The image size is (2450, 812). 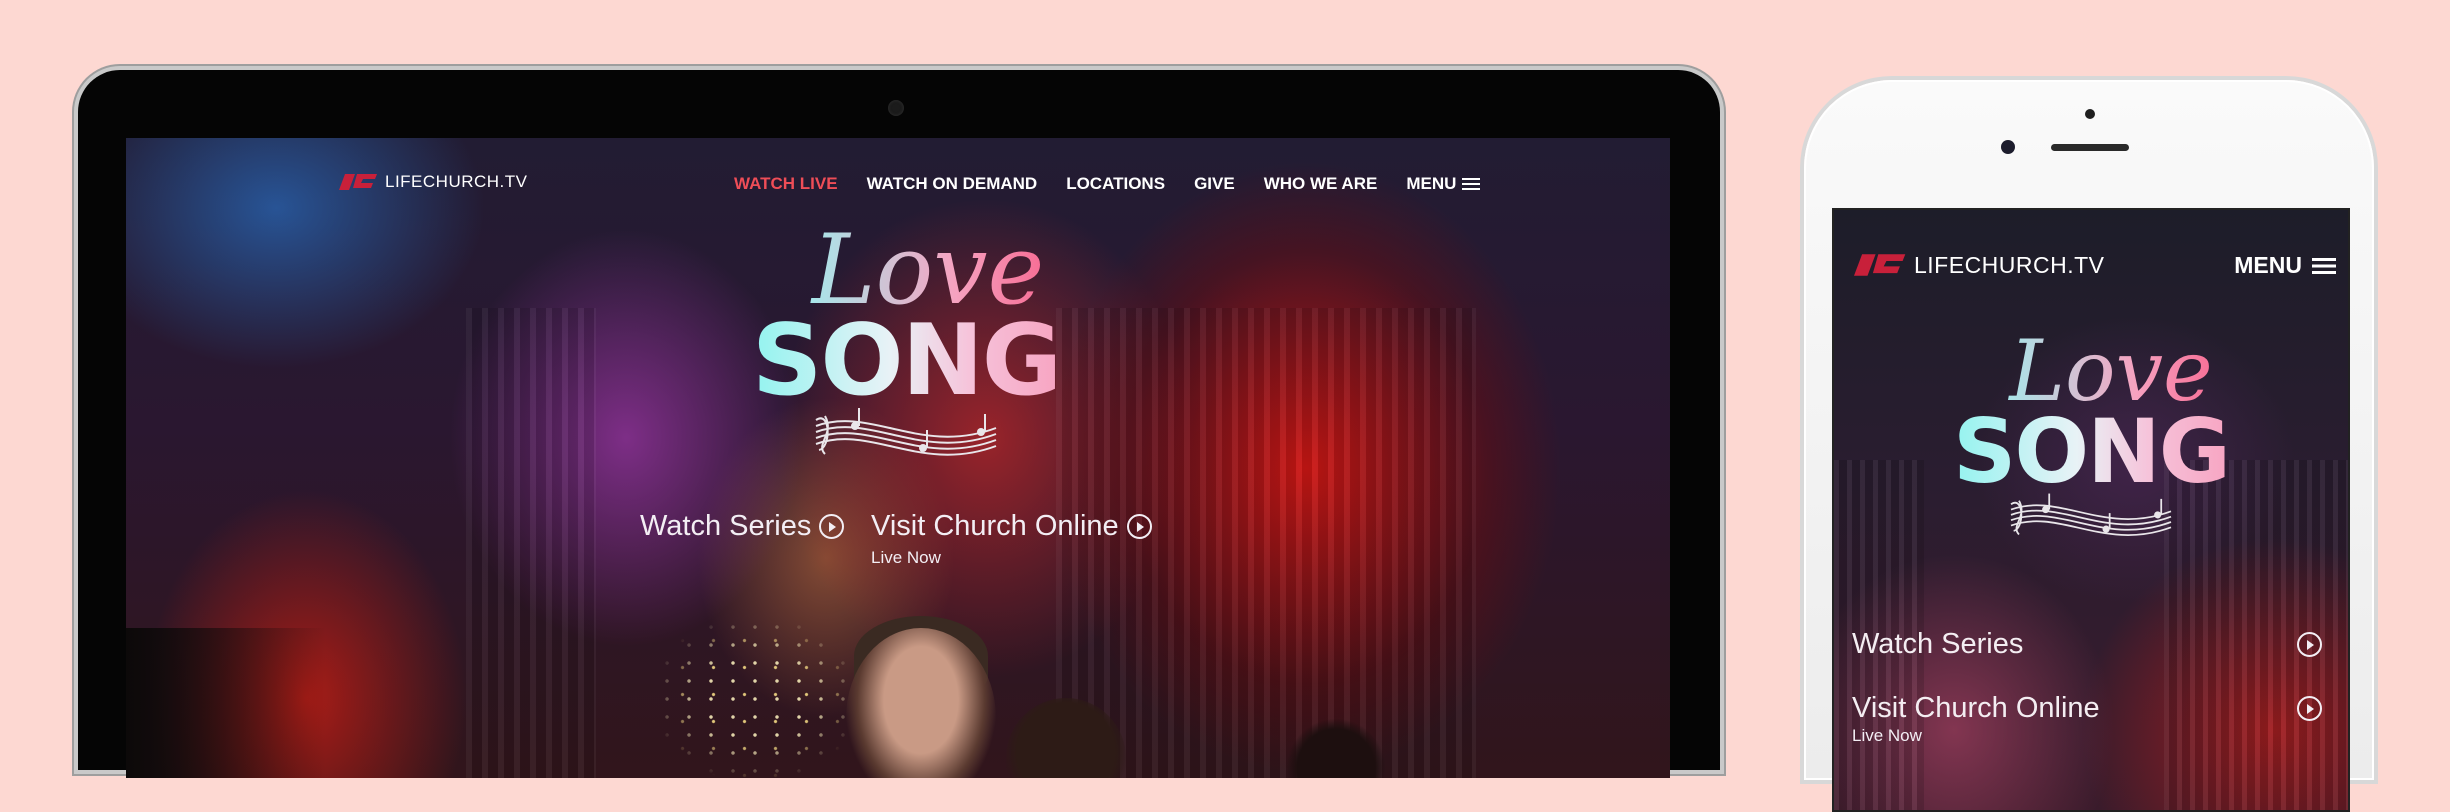 What do you see at coordinates (1115, 184) in the screenshot?
I see `nav-locations: LOCATIONS` at bounding box center [1115, 184].